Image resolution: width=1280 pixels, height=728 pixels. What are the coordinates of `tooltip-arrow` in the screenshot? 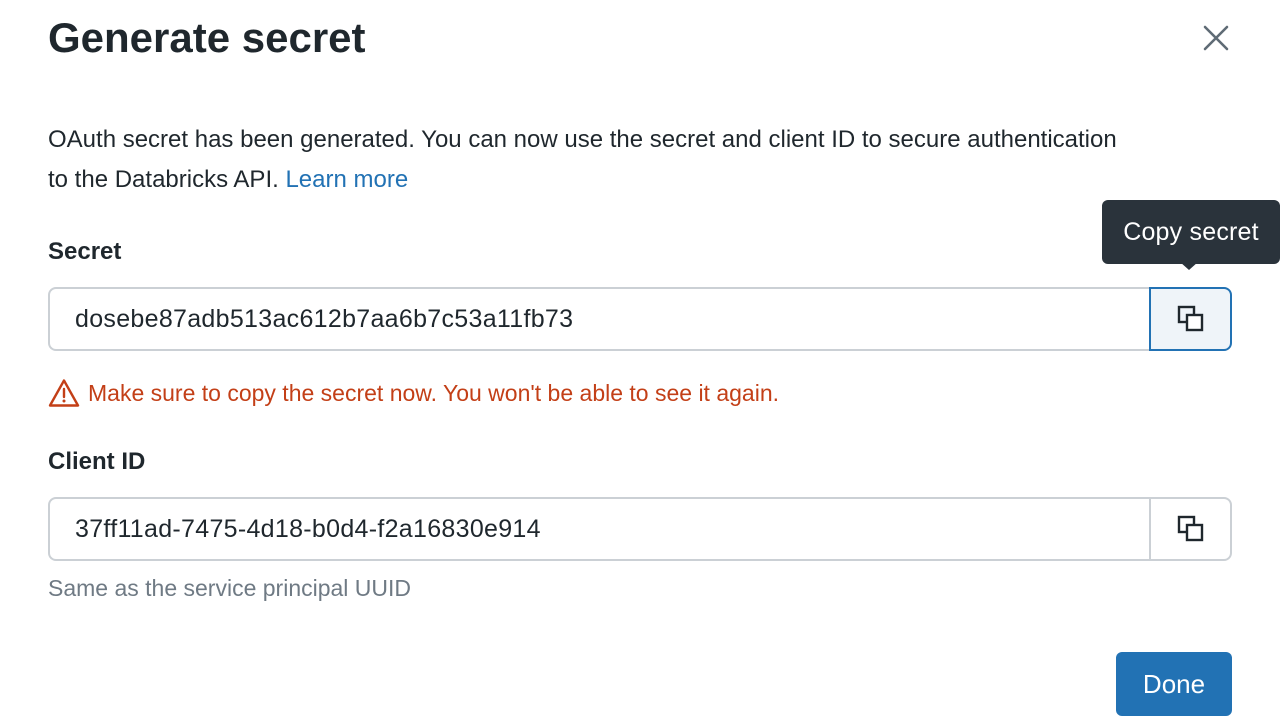 It's located at (1189, 266).